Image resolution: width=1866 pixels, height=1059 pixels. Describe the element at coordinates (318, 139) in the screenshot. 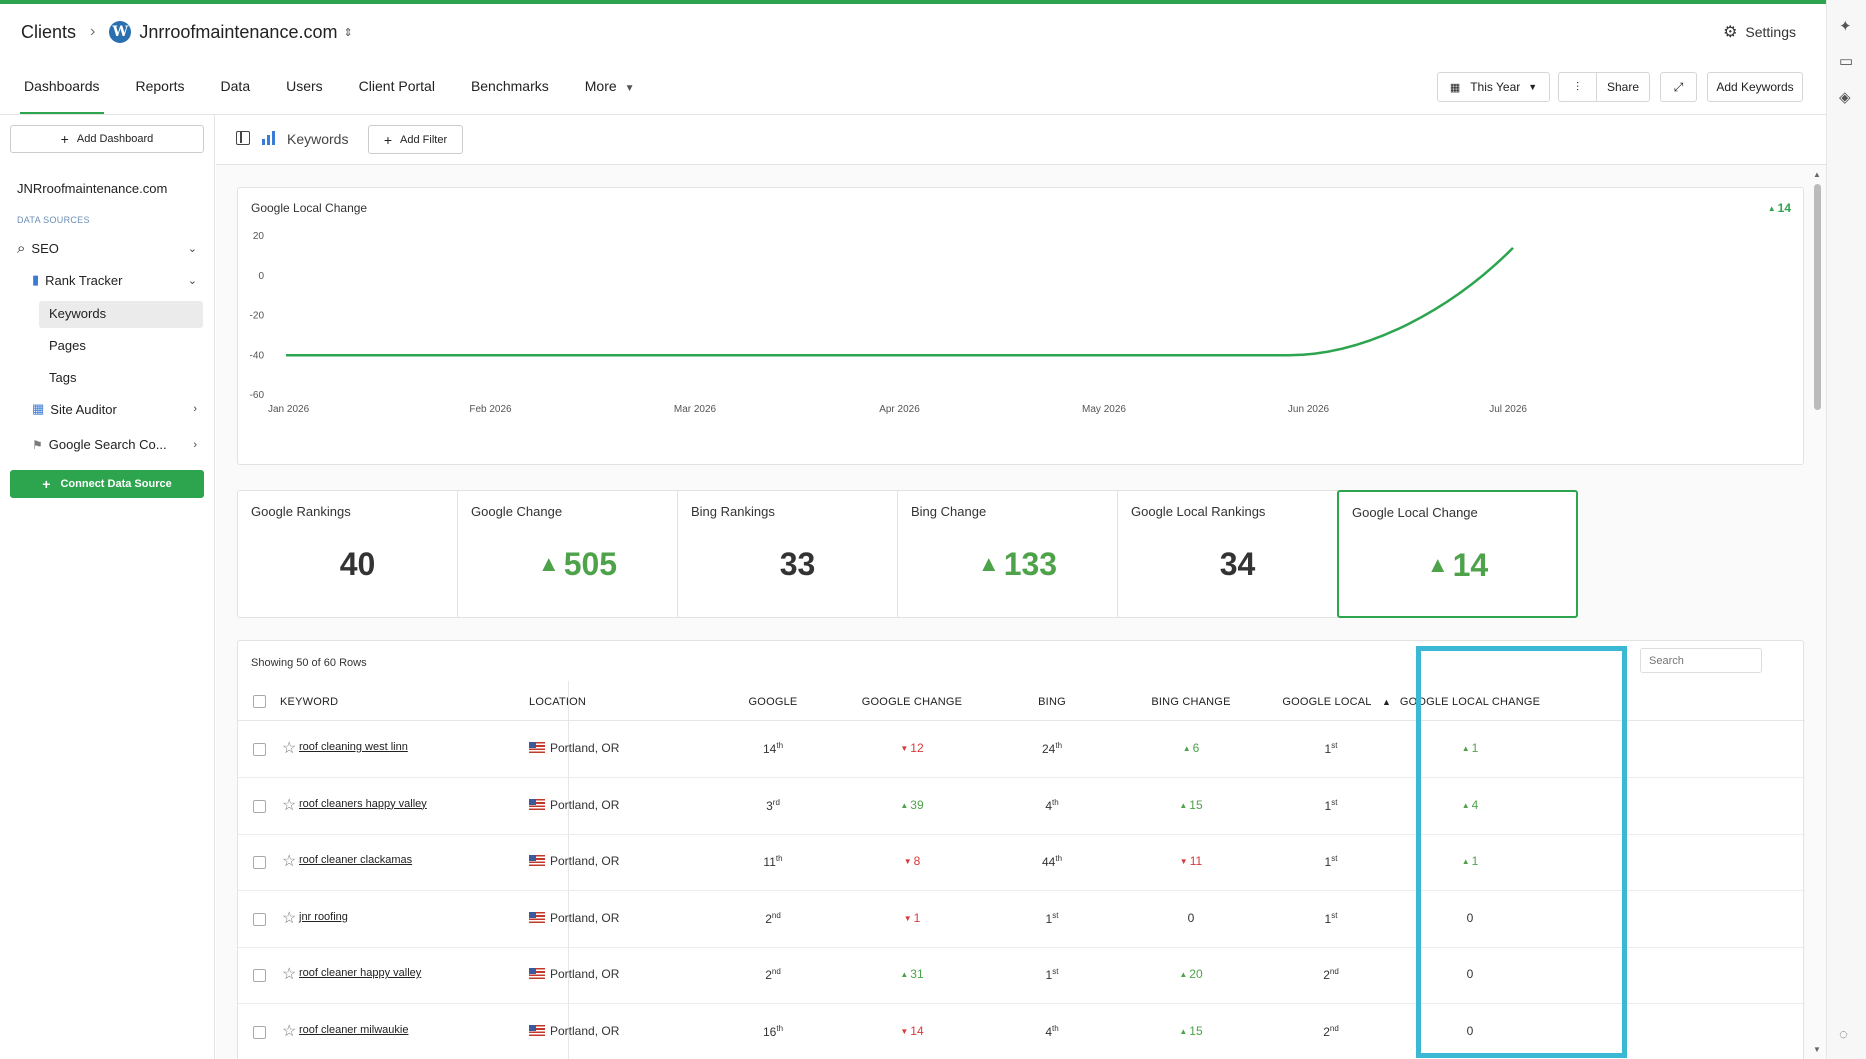

I see `page-title: Keywords` at that location.